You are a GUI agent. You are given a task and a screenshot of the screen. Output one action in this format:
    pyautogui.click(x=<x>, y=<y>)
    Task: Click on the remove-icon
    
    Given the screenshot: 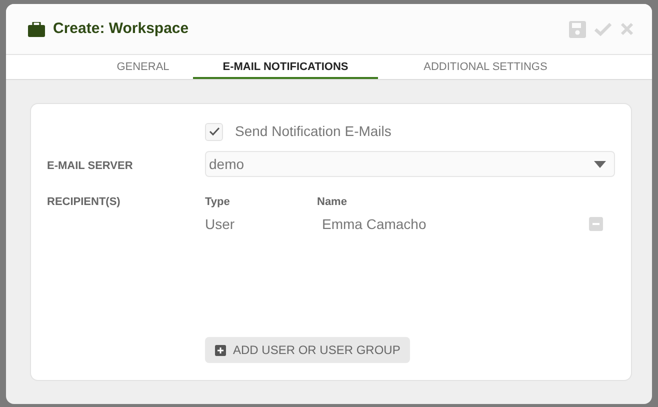 What is the action you would take?
    pyautogui.click(x=596, y=224)
    